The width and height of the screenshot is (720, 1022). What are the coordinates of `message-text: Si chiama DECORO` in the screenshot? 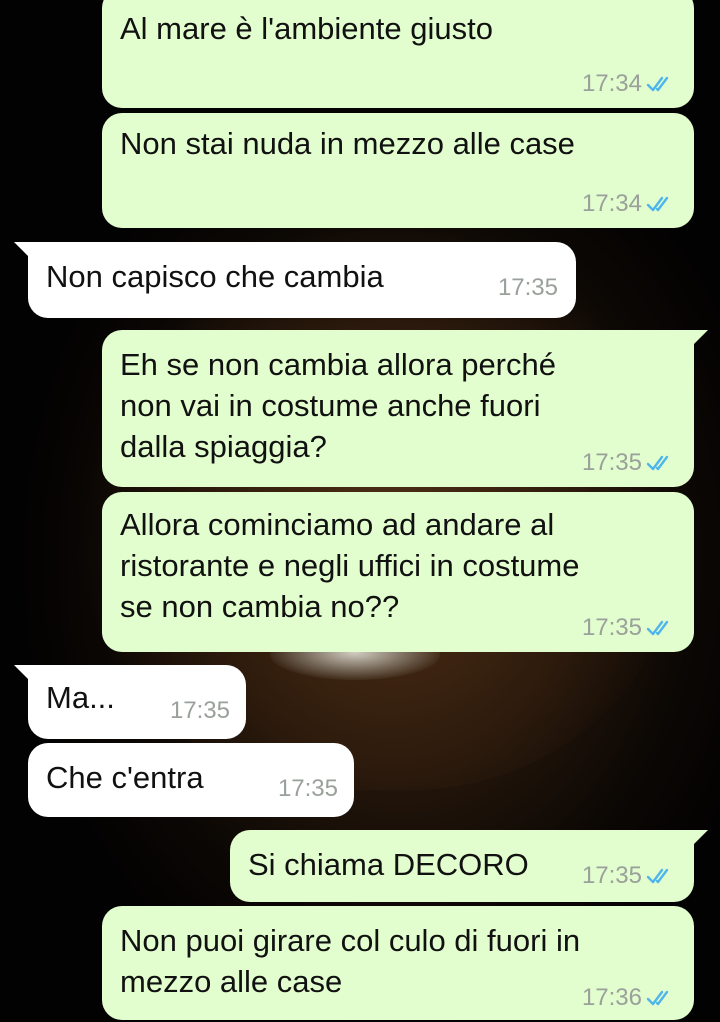 It's located at (388, 864).